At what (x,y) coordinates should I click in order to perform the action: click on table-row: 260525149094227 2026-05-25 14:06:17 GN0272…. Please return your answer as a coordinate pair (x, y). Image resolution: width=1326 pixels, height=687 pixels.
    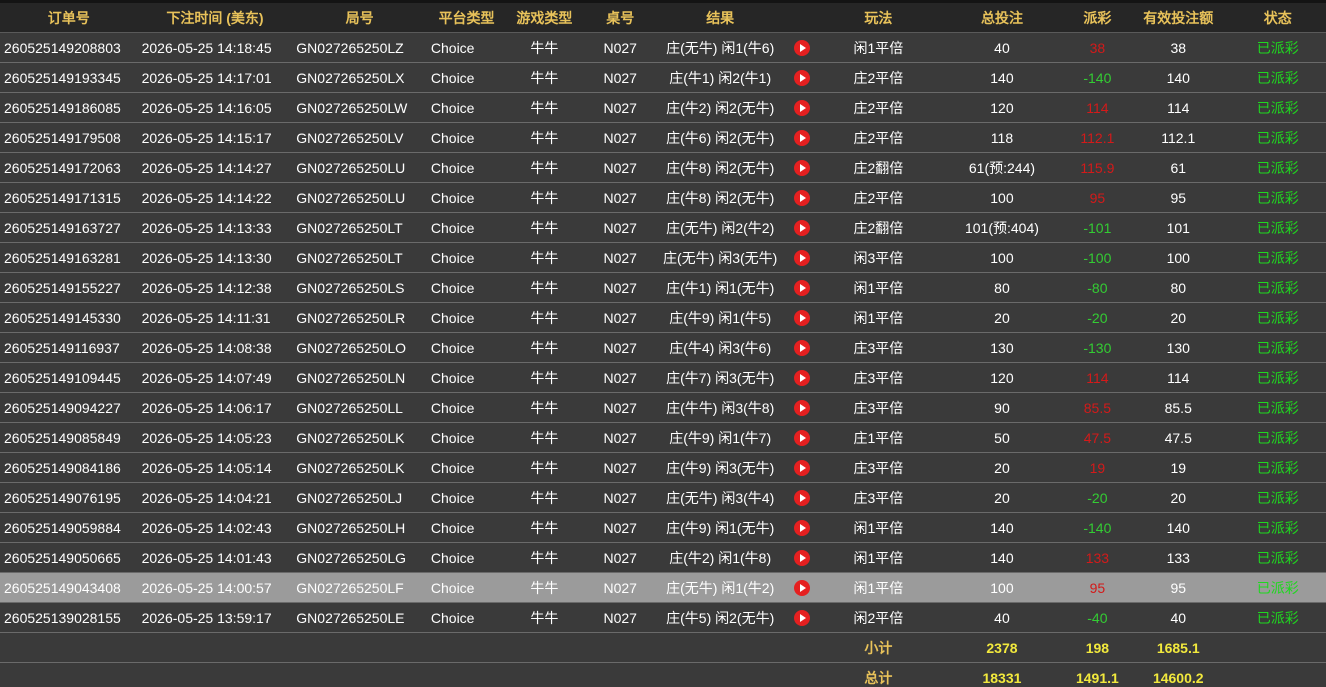
    Looking at the image, I should click on (663, 407).